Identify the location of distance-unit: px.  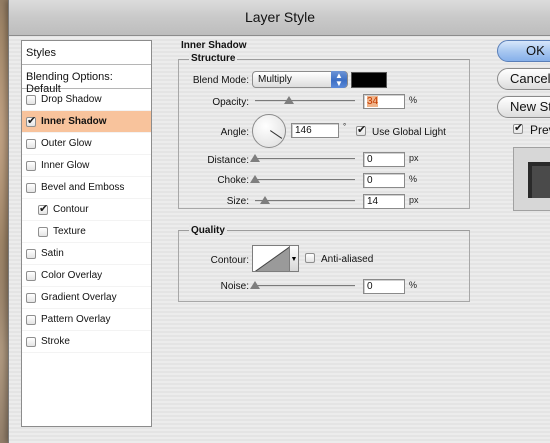
(414, 158).